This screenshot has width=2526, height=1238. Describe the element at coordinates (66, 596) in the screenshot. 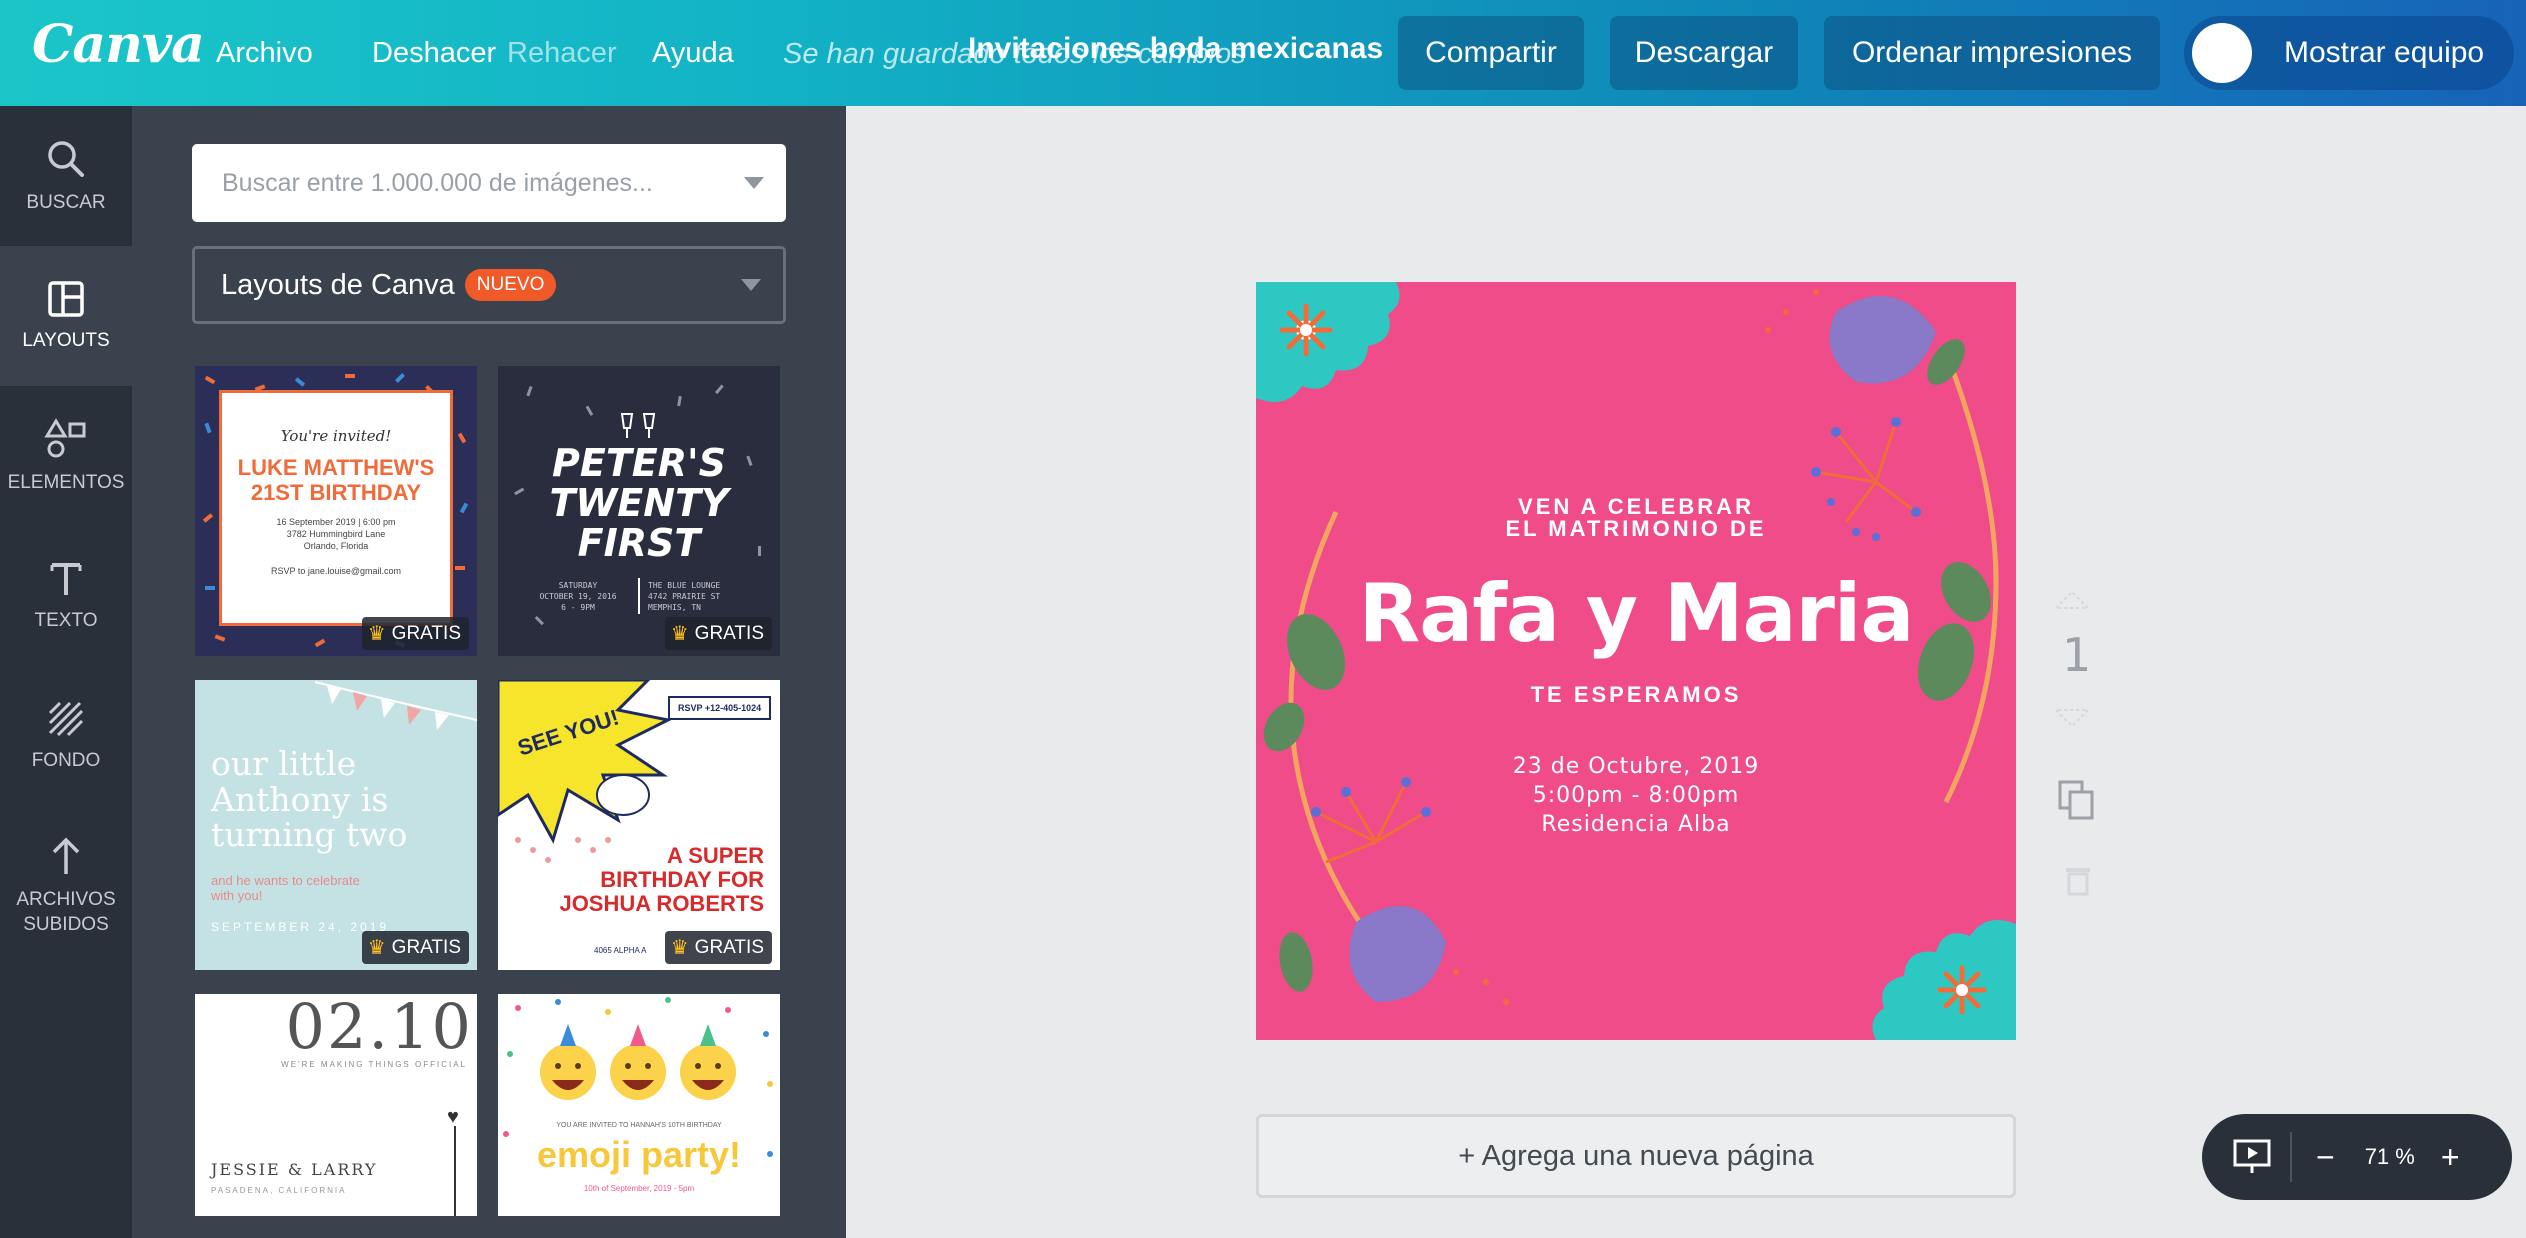

I see `sidebar-item-text: TEXTO` at that location.